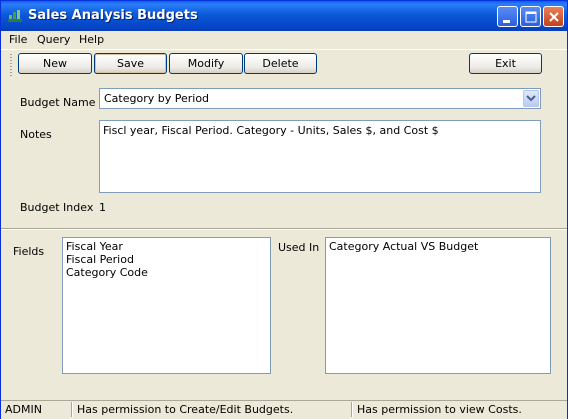  I want to click on status-user: ADMIN, so click(23, 409).